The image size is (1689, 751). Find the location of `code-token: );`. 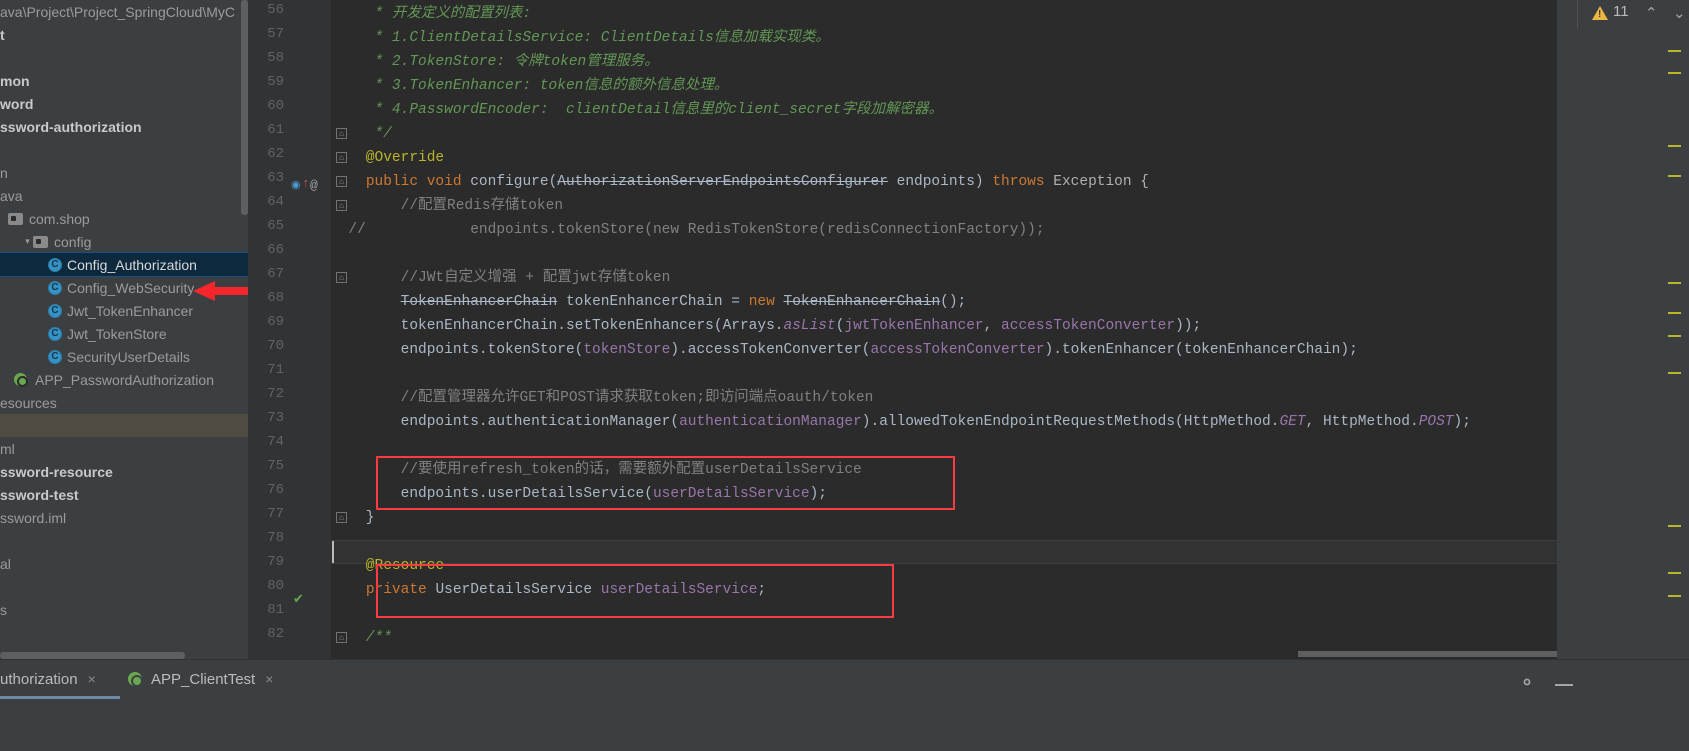

code-token: ); is located at coordinates (1462, 422).